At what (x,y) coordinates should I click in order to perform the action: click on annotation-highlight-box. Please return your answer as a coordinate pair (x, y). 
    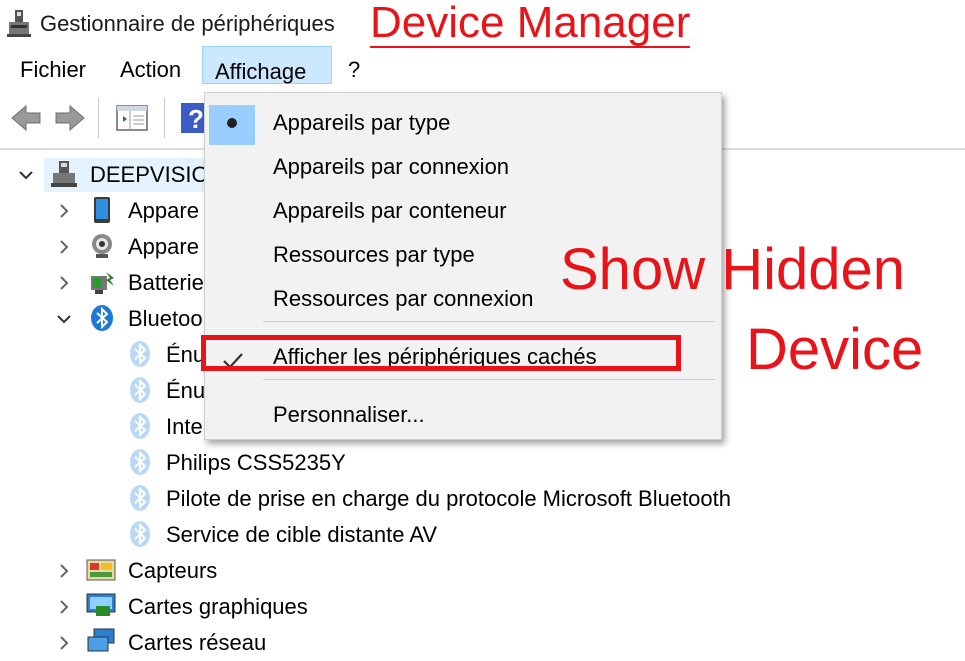
    Looking at the image, I should click on (441, 353).